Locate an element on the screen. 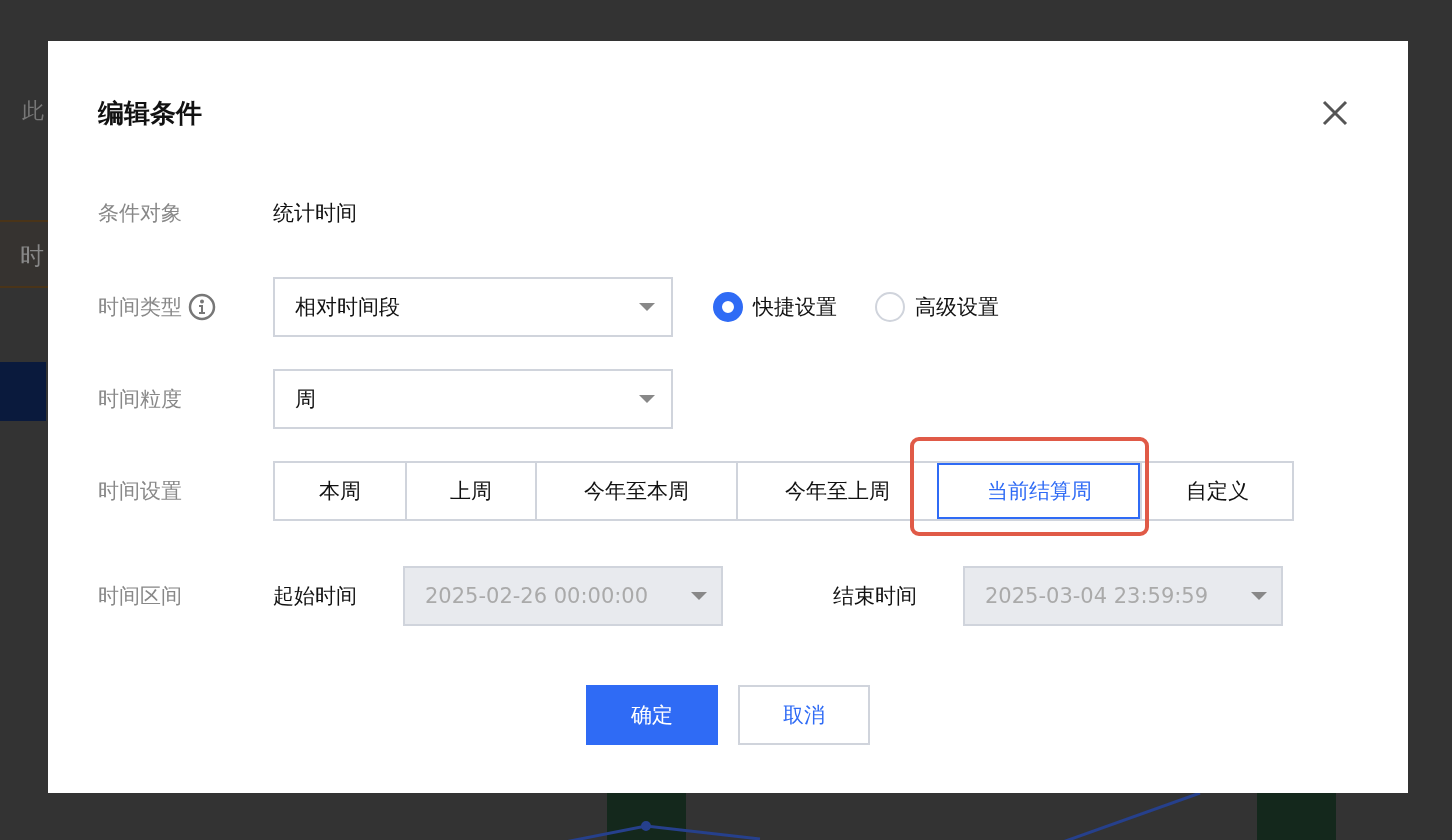  radio-option: 高级设置 is located at coordinates (937, 307).